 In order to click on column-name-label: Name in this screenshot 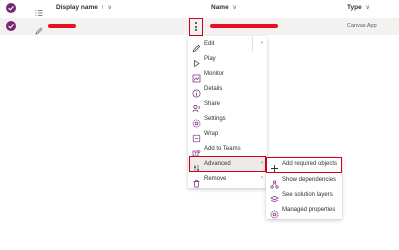, I will do `click(220, 7)`.